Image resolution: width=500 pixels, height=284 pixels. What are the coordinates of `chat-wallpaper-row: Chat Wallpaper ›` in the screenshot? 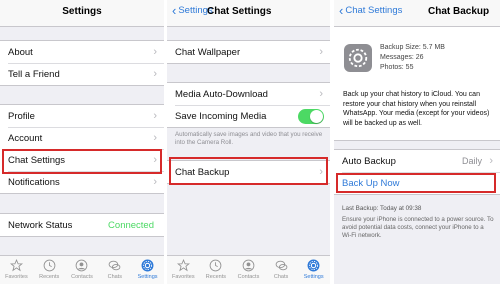 It's located at (248, 52).